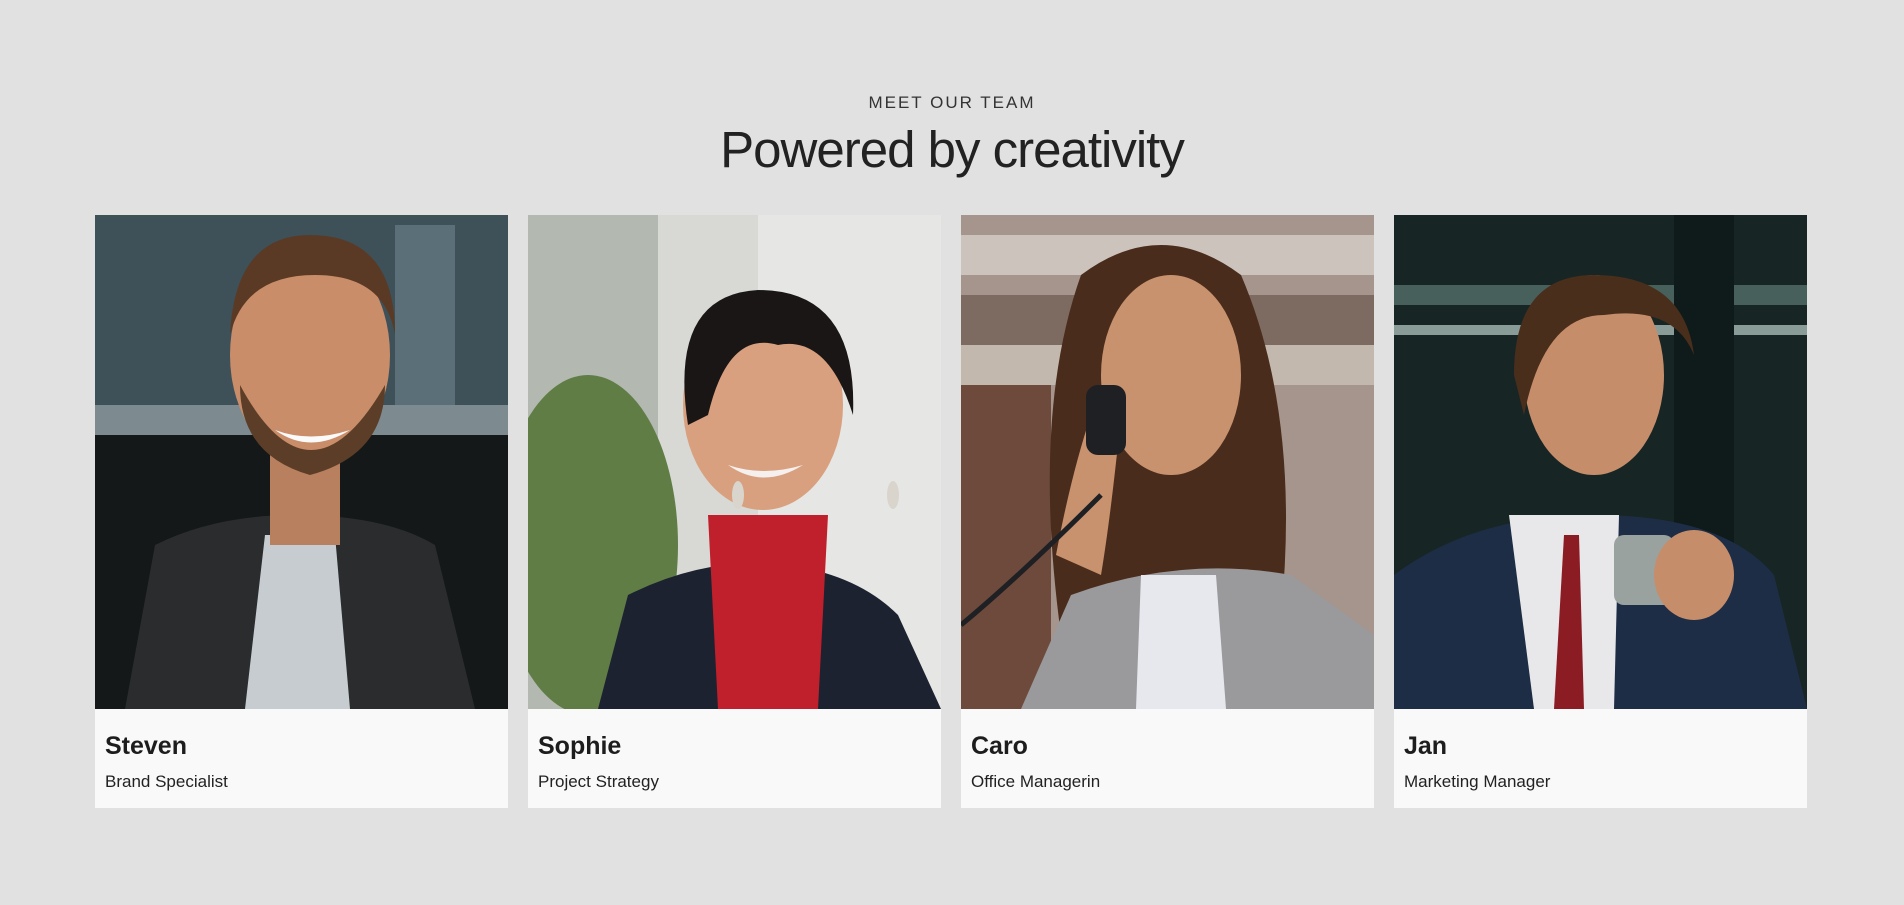  Describe the element at coordinates (952, 102) in the screenshot. I see `section-eyebrow: MEET OUR TEAM` at that location.